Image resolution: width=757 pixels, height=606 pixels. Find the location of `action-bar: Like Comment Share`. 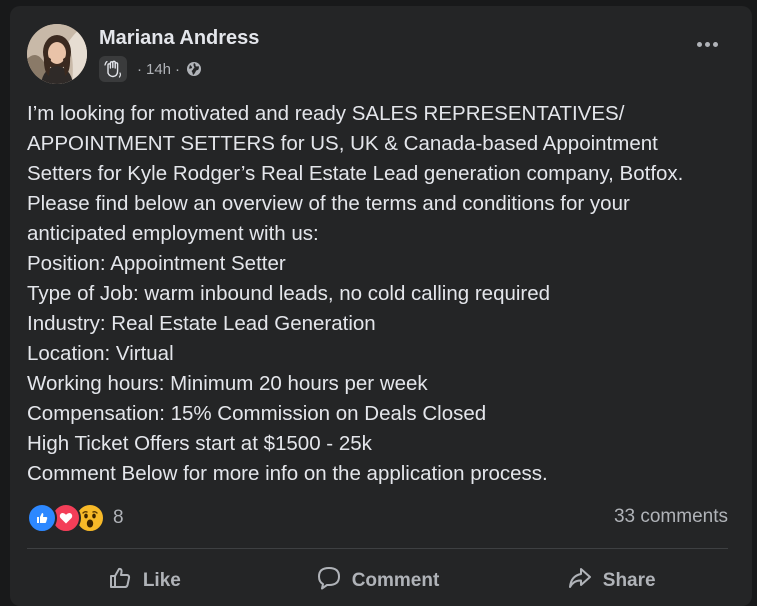

action-bar: Like Comment Share is located at coordinates (377, 581).